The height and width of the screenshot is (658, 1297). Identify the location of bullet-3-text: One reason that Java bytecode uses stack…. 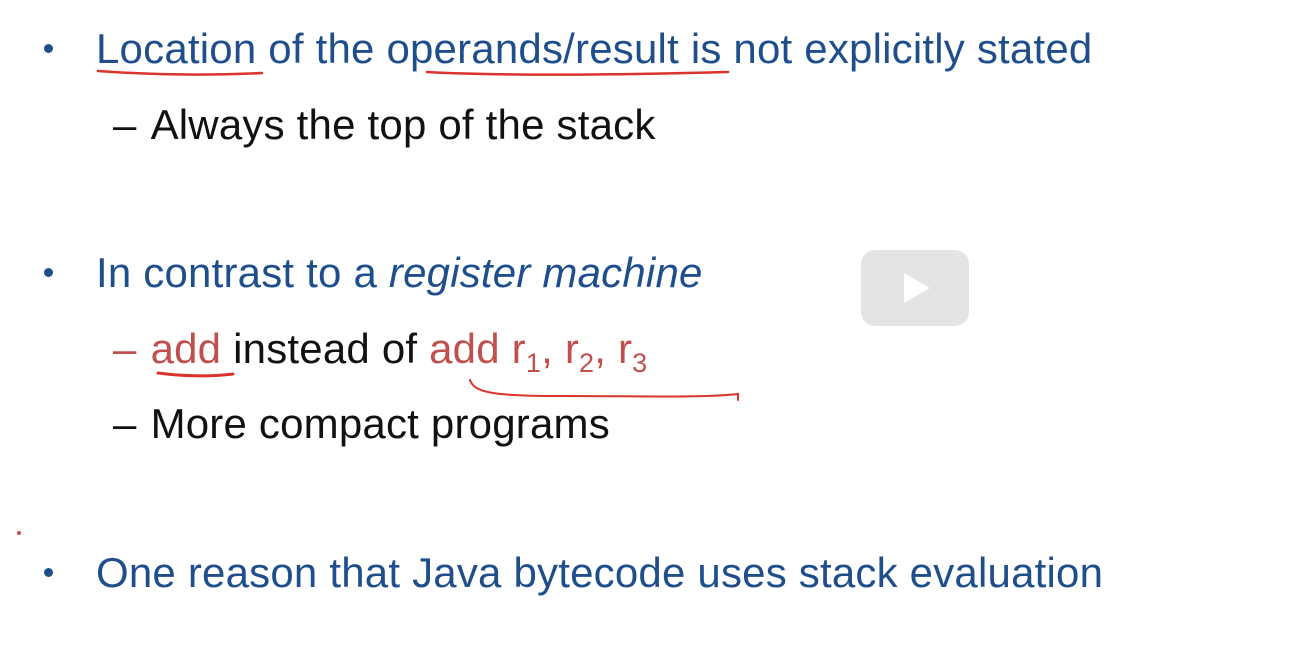
(600, 572).